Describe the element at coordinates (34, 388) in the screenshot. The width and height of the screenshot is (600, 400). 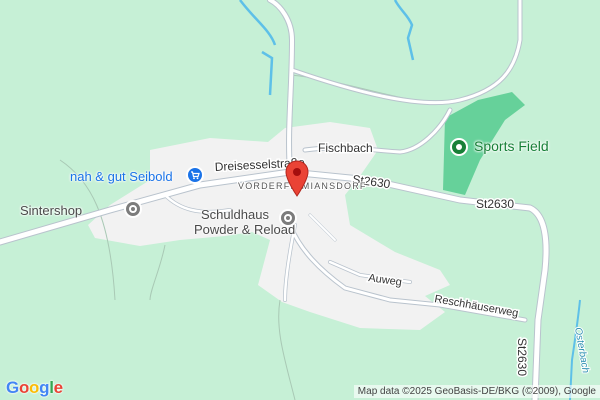
I see `google-logo: Google` at that location.